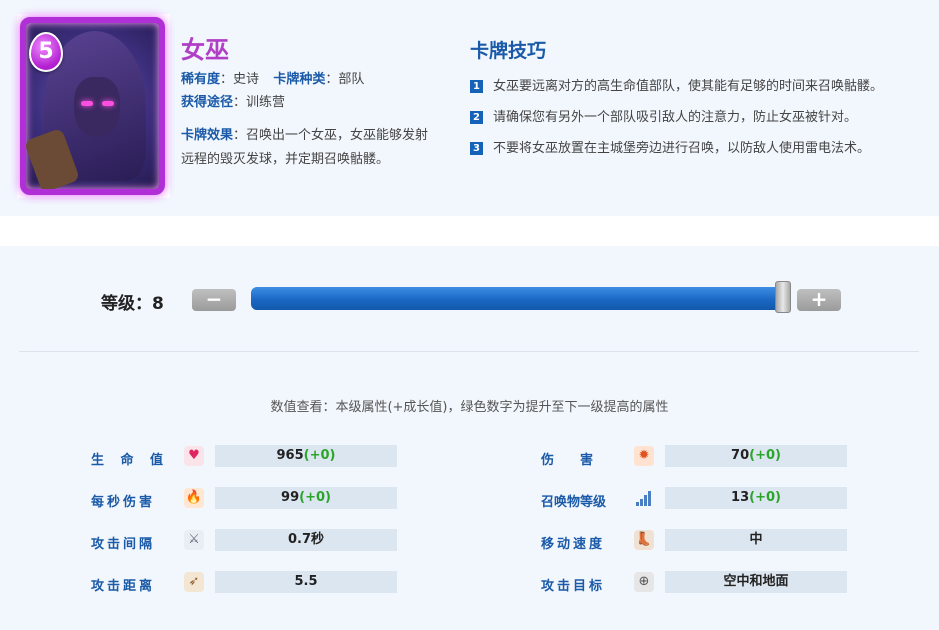  What do you see at coordinates (46, 52) in the screenshot?
I see `elixir-cost-badge: 5` at bounding box center [46, 52].